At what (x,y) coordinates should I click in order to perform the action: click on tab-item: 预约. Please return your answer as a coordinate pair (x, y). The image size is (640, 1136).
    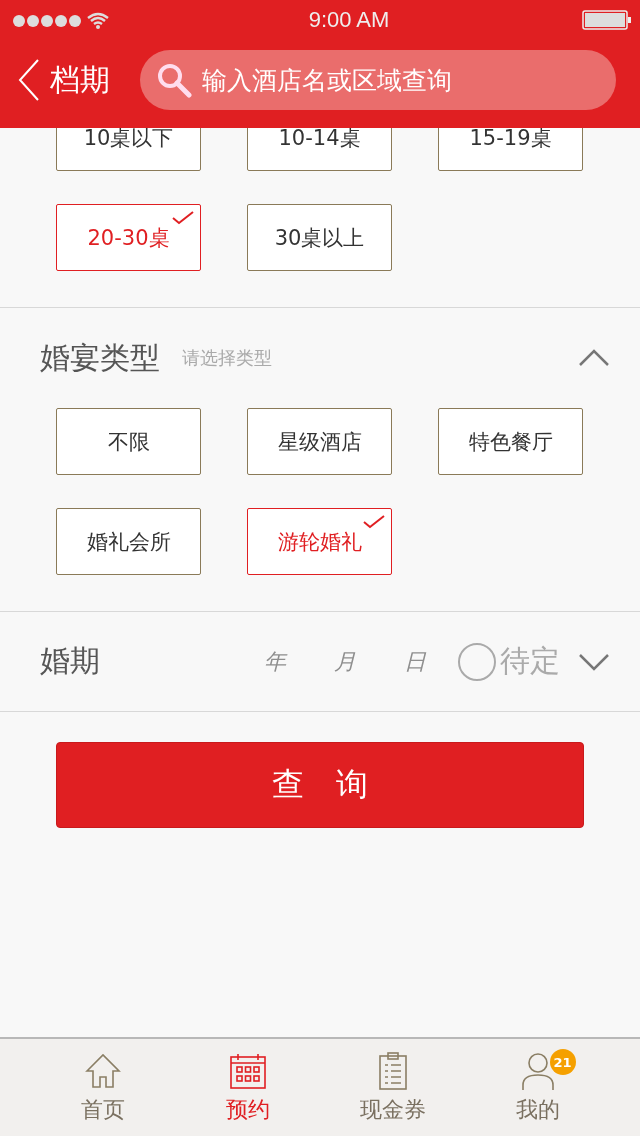
    Looking at the image, I should click on (247, 1087).